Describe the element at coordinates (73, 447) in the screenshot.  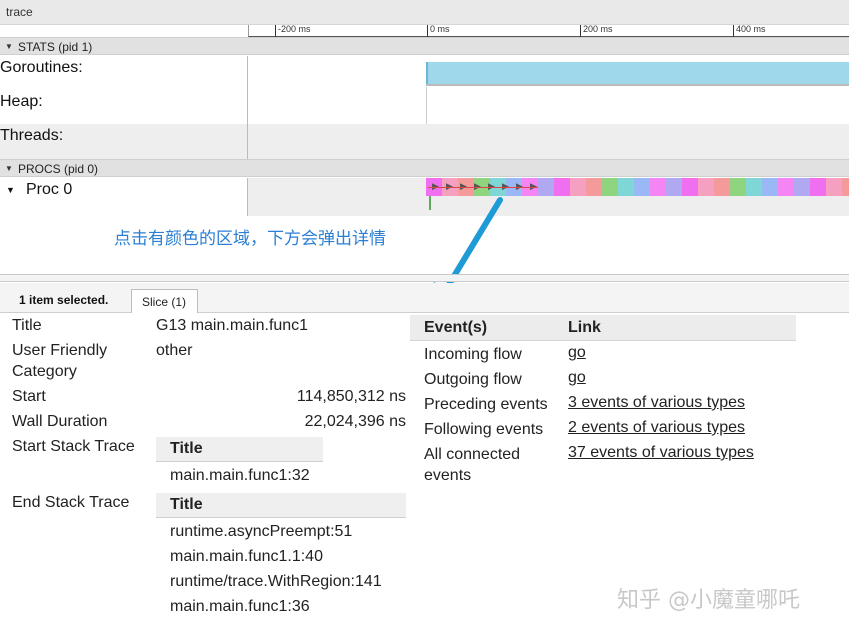
I see `start-stack-label: Start Stack Trace` at that location.